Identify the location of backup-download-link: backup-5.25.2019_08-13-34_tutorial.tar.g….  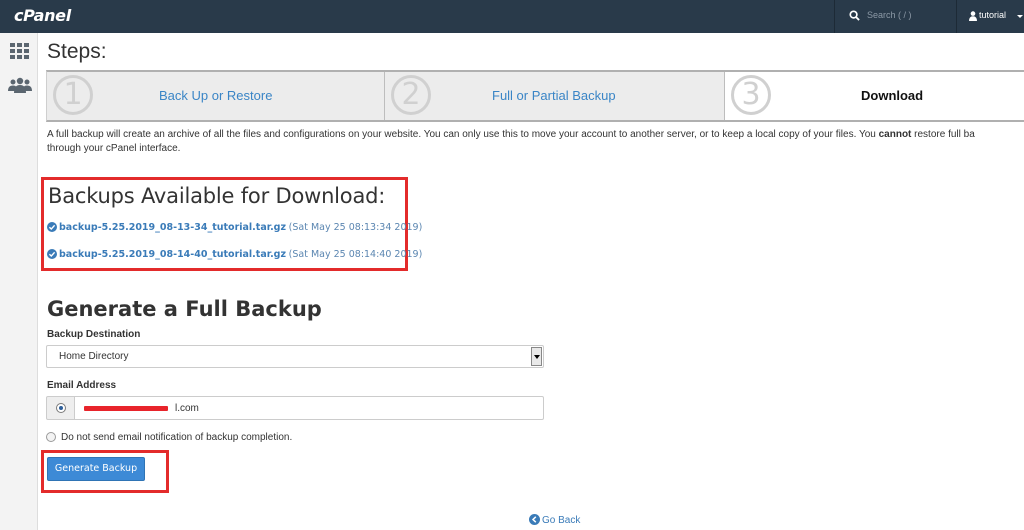
(172, 227).